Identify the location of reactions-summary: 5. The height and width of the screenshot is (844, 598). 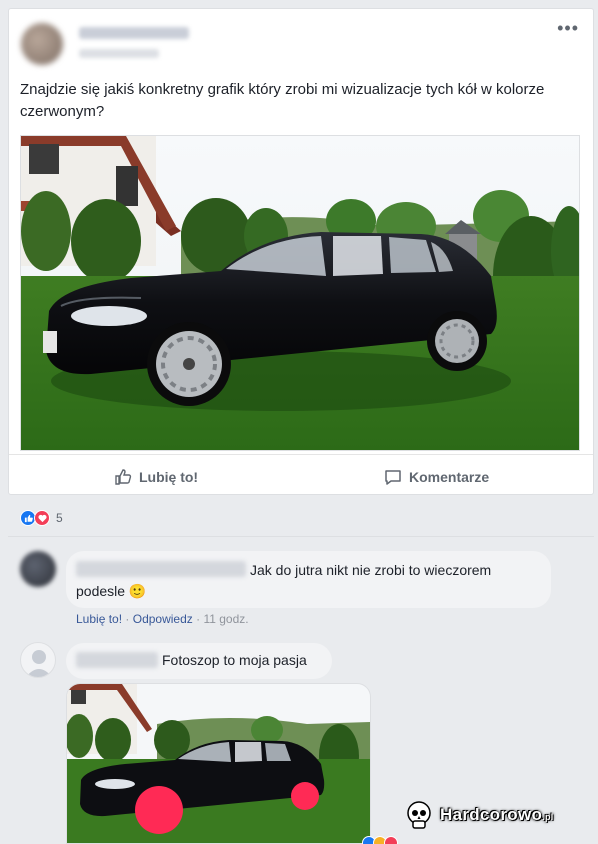
(41, 518).